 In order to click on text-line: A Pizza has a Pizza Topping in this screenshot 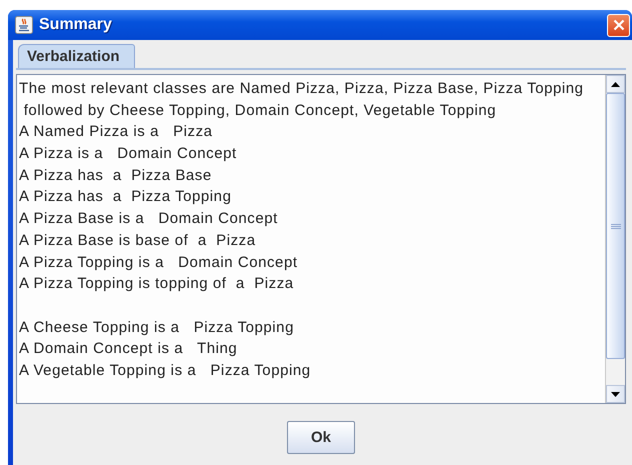, I will do `click(125, 197)`.